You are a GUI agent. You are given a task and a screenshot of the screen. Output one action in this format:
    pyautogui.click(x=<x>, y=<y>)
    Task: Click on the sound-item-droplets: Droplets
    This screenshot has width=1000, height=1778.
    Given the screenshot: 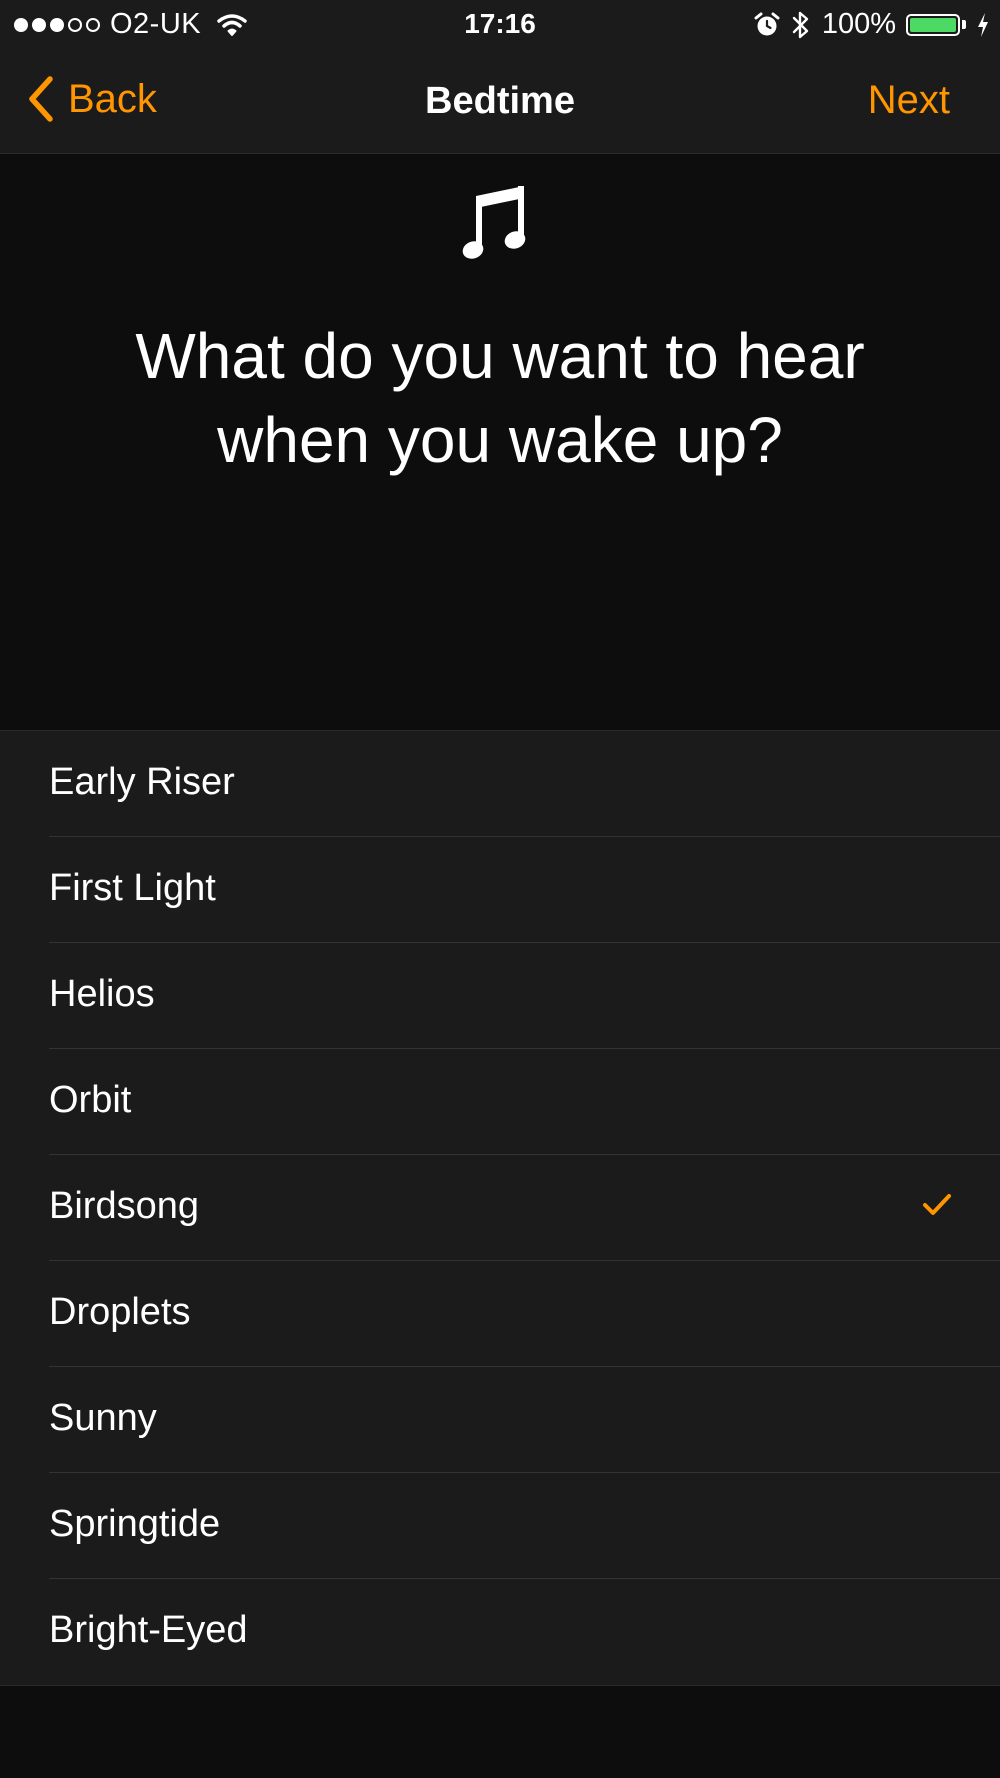 What is the action you would take?
    pyautogui.click(x=500, y=1314)
    